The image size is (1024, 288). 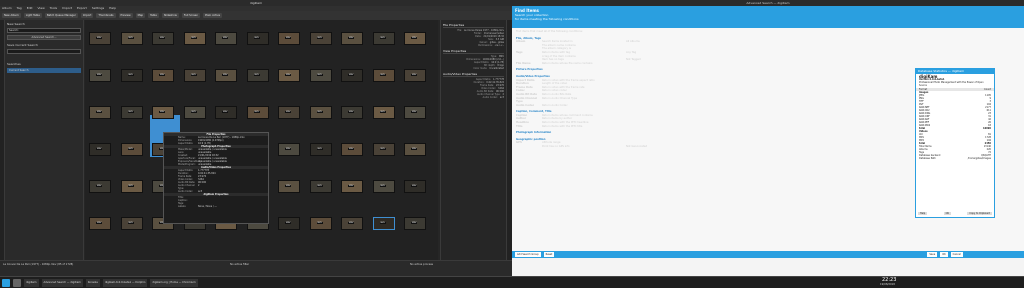 I want to click on condition-value: Any Tag, so click(x=631, y=53).